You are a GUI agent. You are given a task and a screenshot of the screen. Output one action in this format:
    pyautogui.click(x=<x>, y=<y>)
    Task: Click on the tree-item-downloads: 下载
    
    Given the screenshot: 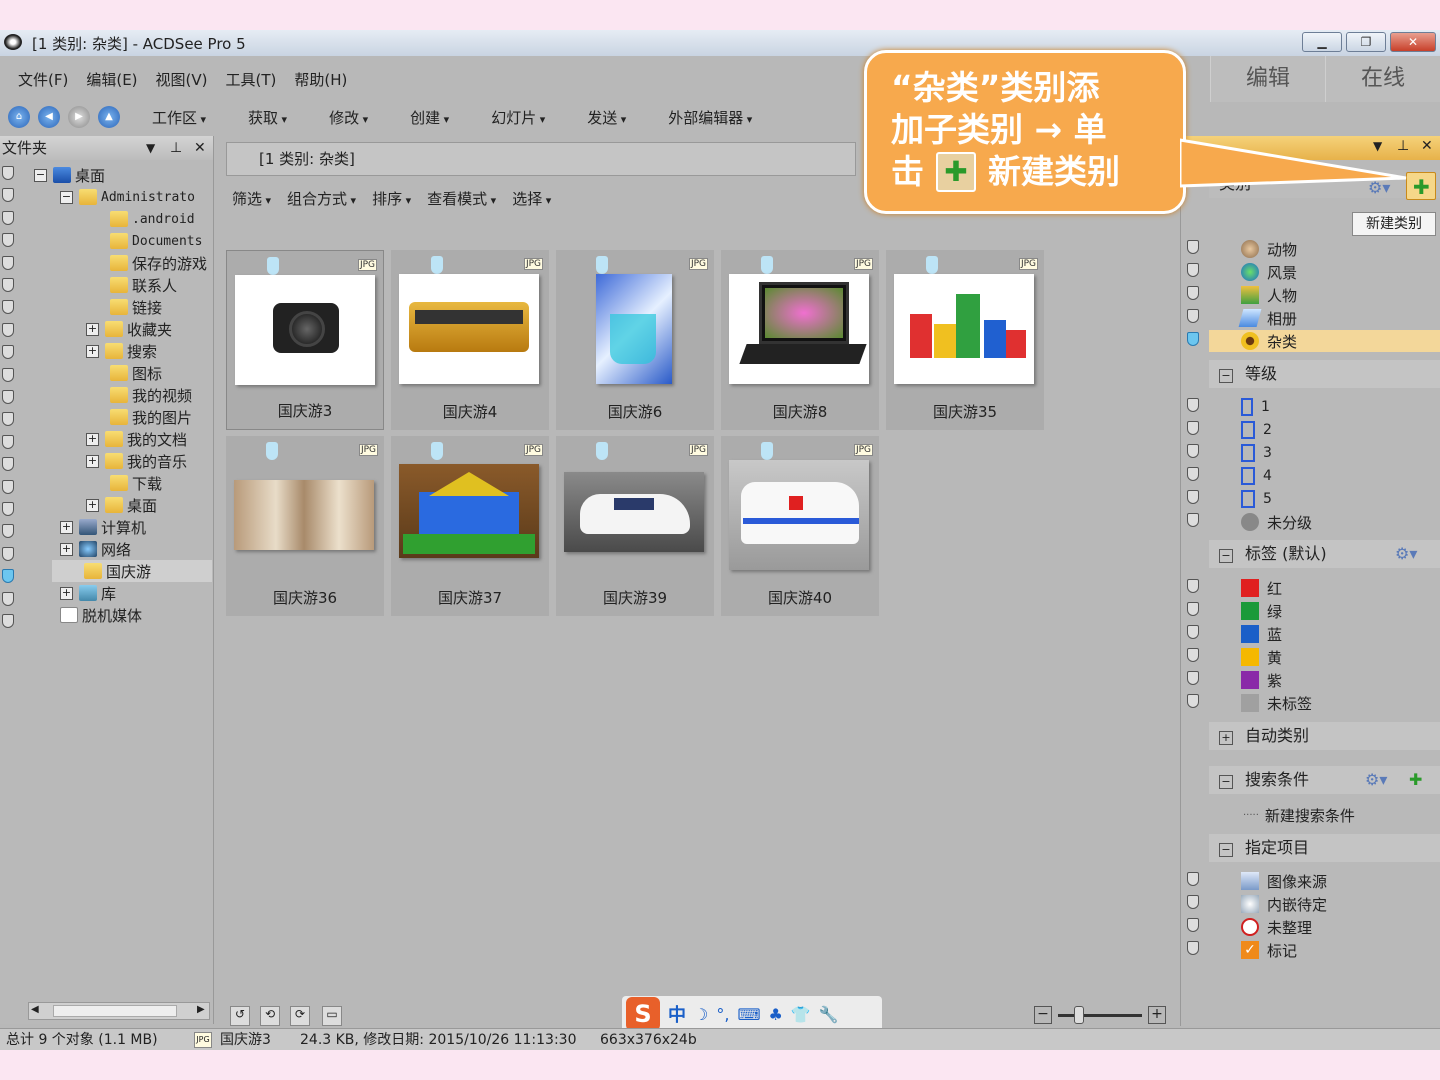 What is the action you would take?
    pyautogui.click(x=136, y=483)
    